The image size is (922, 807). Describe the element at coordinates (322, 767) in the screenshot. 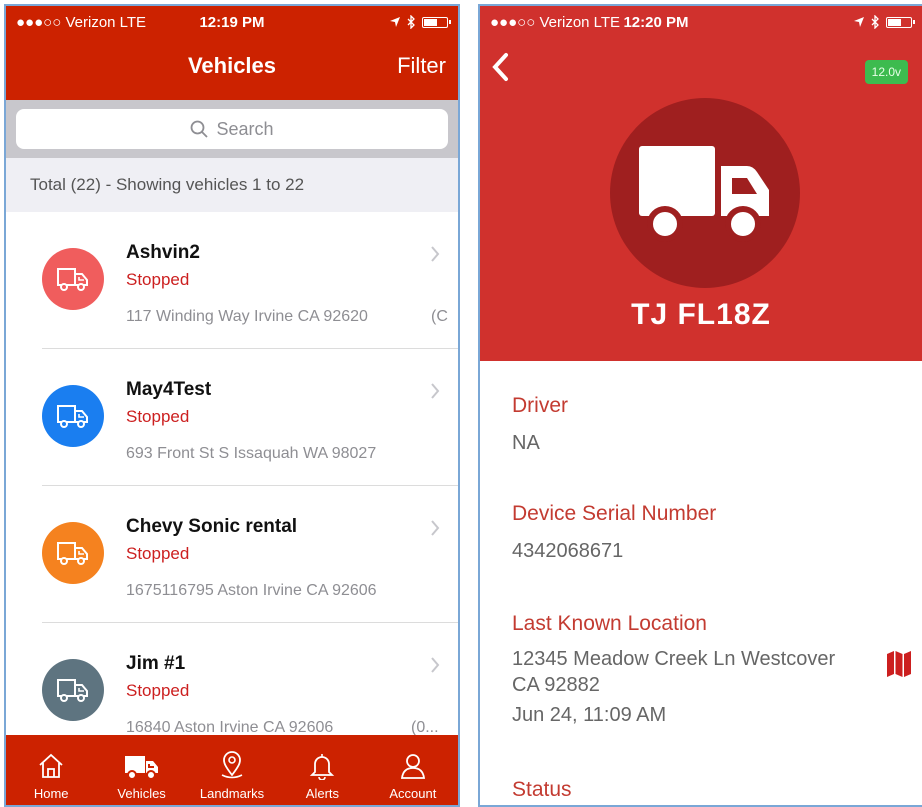

I see `bell-icon` at that location.